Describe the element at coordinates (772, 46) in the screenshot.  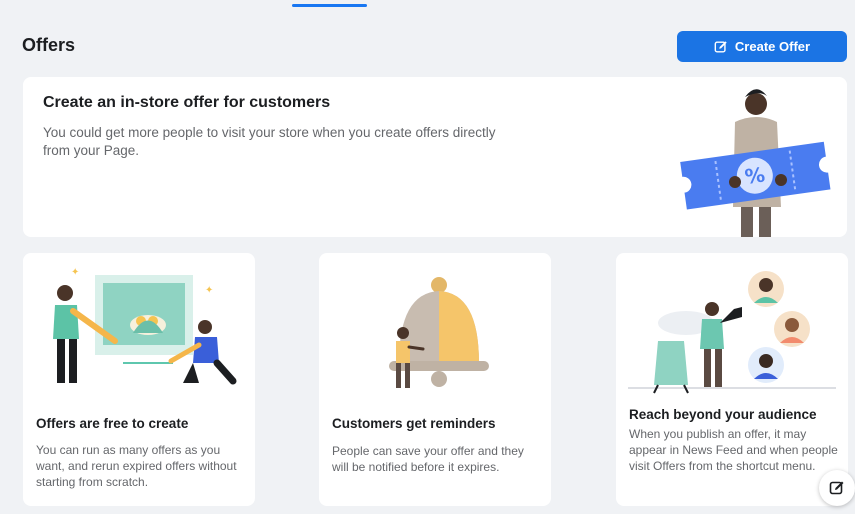
I see `create-offer-label: Create Offer` at that location.